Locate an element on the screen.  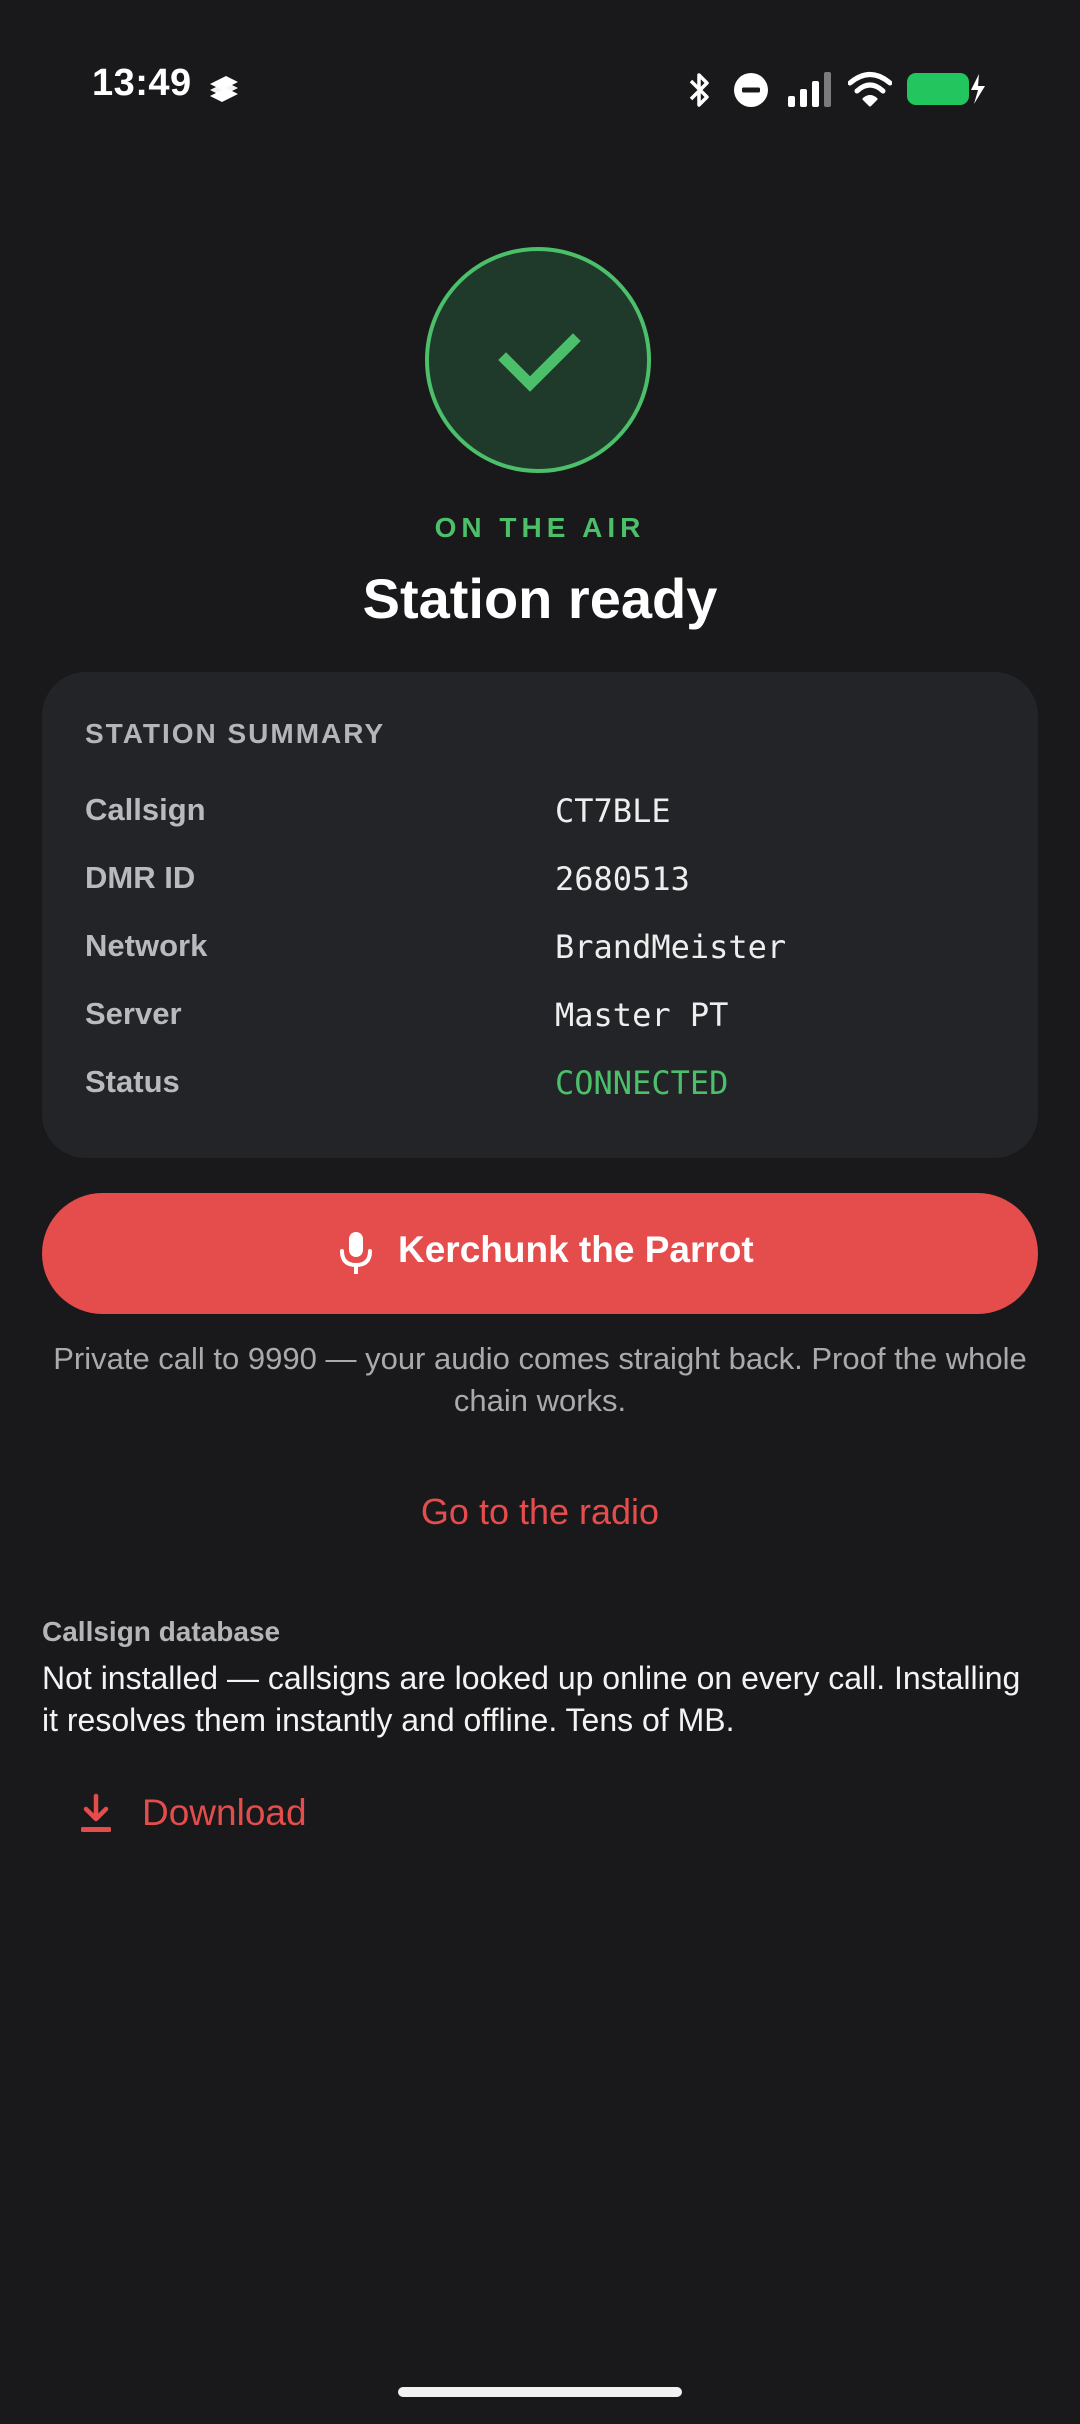
page-title: Station ready is located at coordinates (540, 598).